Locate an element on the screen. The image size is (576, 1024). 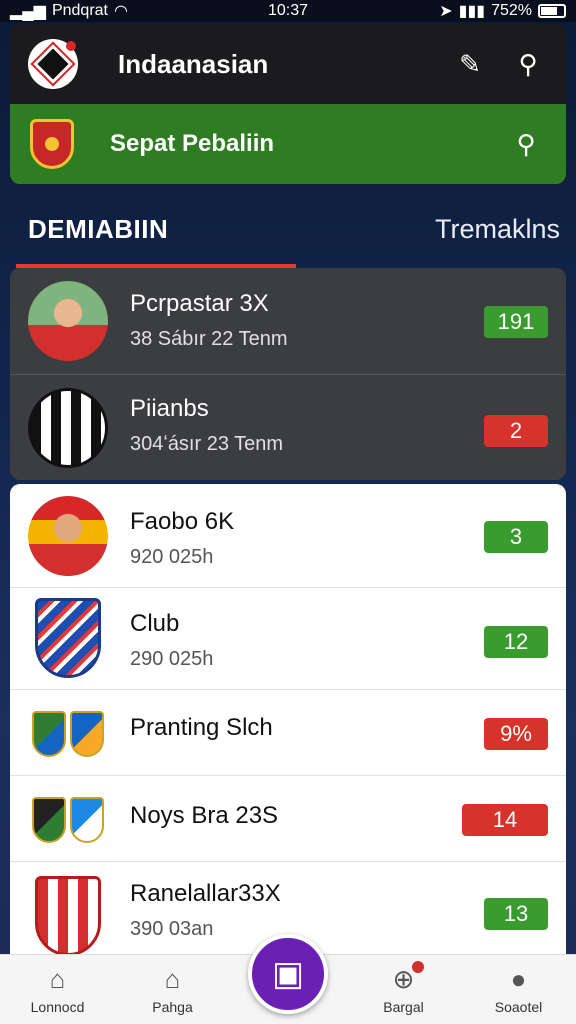
target-icon: ⊕ is located at coordinates (409, 977).